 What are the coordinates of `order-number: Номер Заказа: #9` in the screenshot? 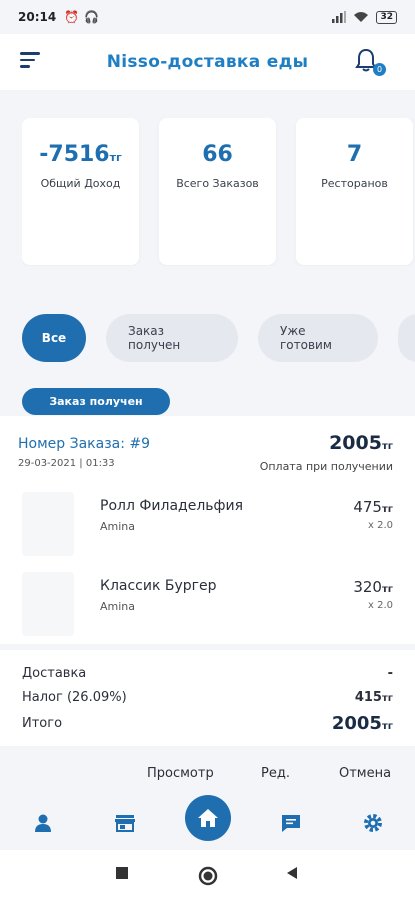 It's located at (84, 444).